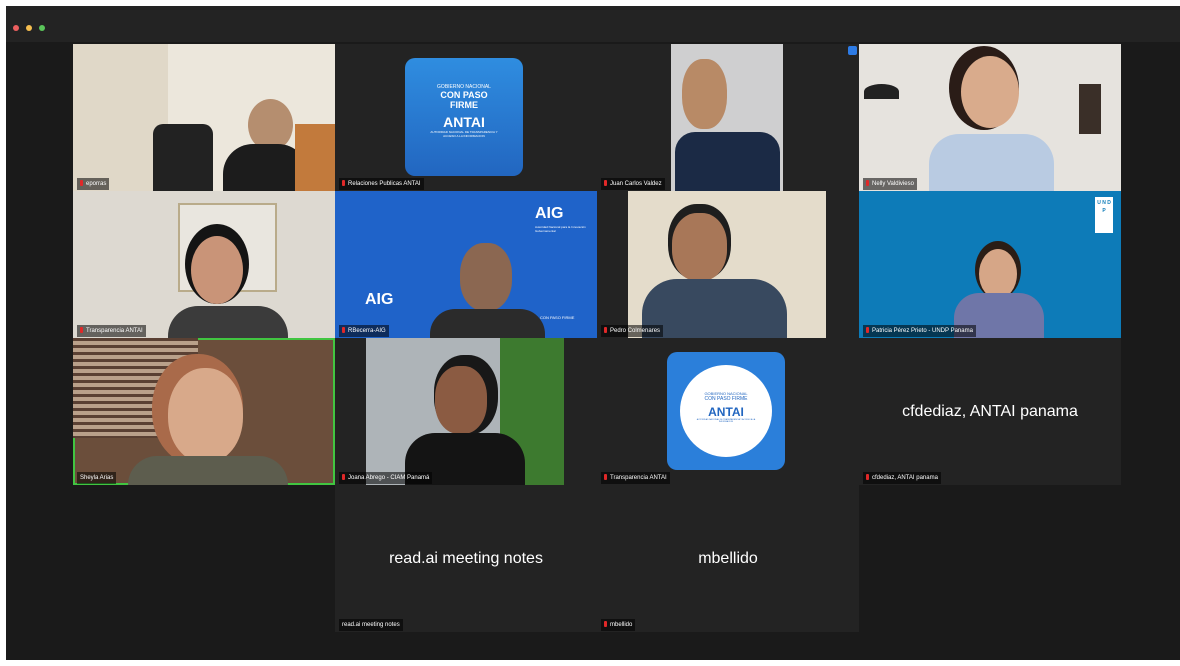 The width and height of the screenshot is (1180, 666). What do you see at coordinates (42, 28) in the screenshot?
I see `maximize-window-button` at bounding box center [42, 28].